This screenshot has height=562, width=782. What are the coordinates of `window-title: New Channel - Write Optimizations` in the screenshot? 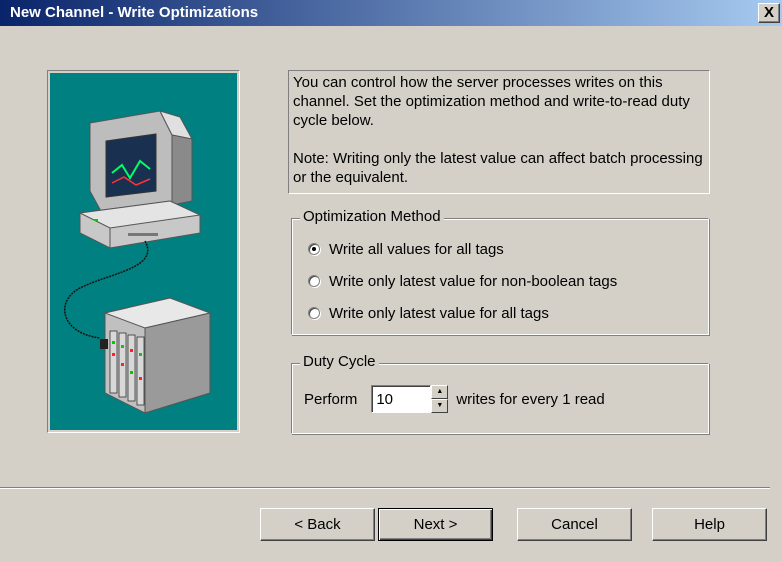 It's located at (134, 12).